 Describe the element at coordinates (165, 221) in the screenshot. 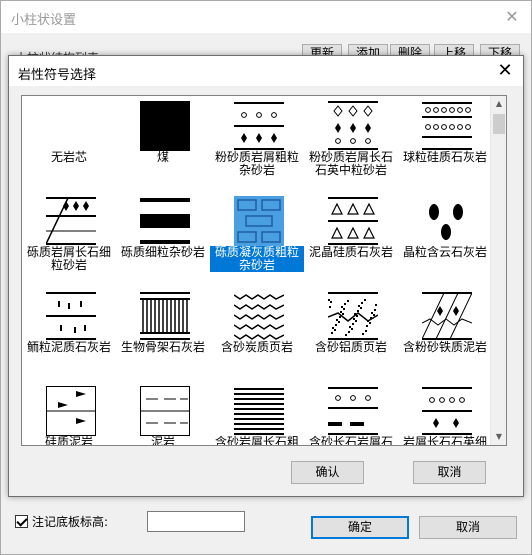

I see `gravelly-fine-greywacke-icon` at that location.